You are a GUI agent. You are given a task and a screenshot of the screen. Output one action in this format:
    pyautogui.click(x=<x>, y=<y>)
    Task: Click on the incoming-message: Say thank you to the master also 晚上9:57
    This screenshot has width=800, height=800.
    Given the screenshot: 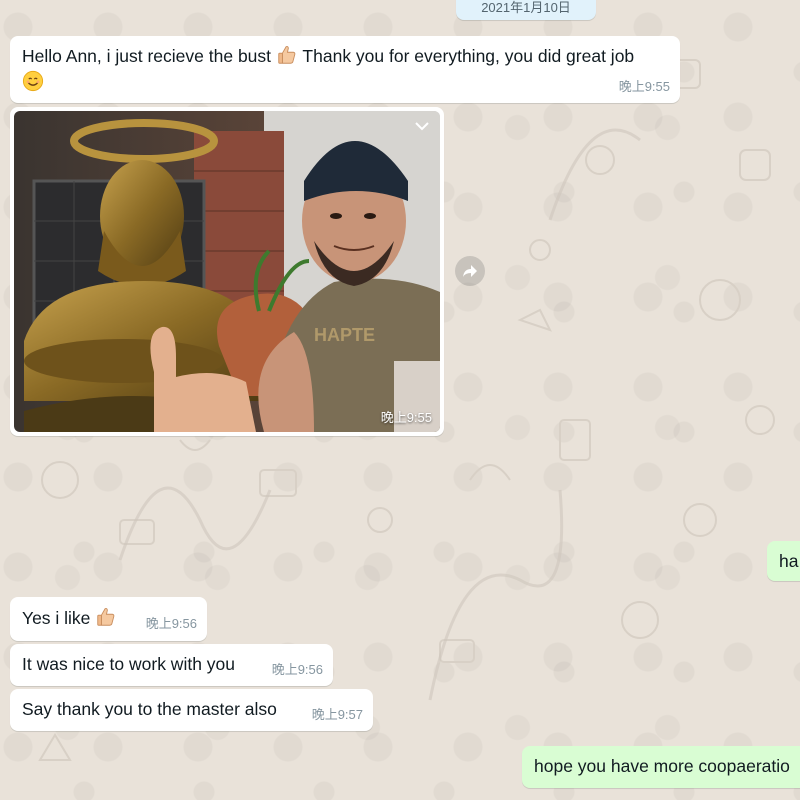 What is the action you would take?
    pyautogui.click(x=191, y=710)
    